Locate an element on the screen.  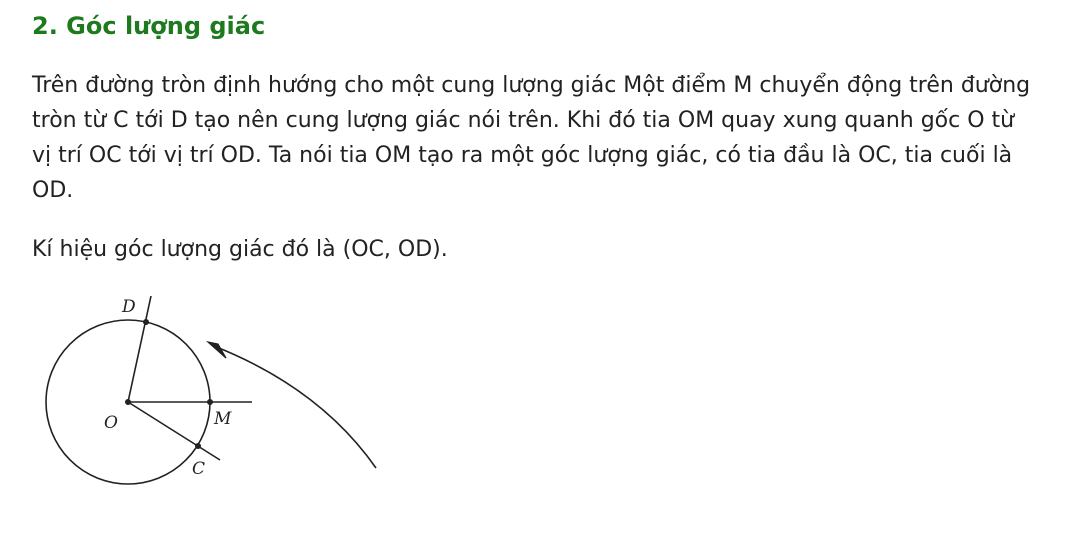
point-d is located at coordinates (146, 322).